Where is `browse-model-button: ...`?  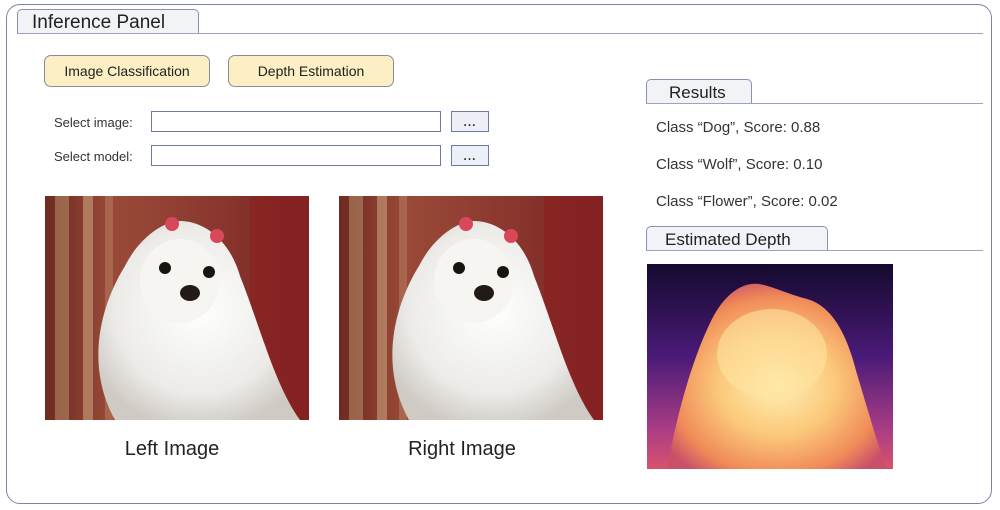
browse-model-button: ... is located at coordinates (470, 155).